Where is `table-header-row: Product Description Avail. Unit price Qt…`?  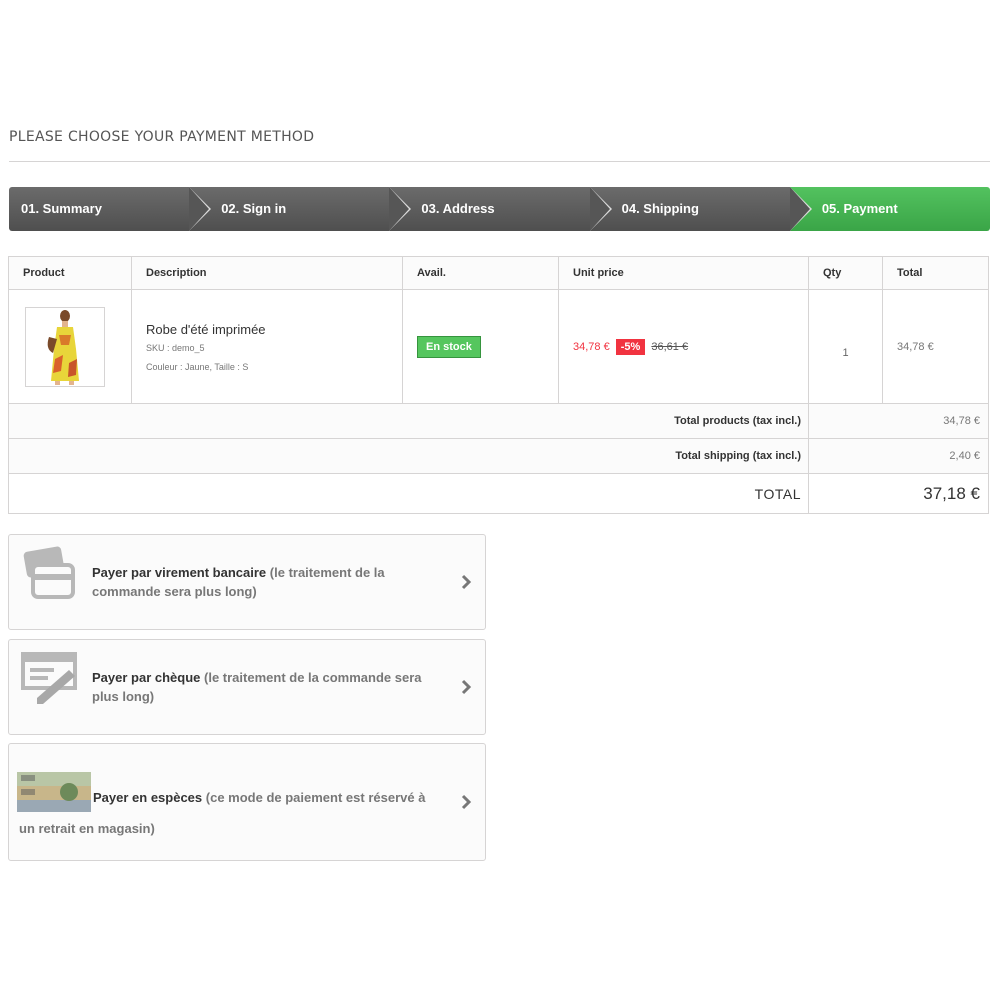
table-header-row: Product Description Avail. Unit price Qt… is located at coordinates (498, 273).